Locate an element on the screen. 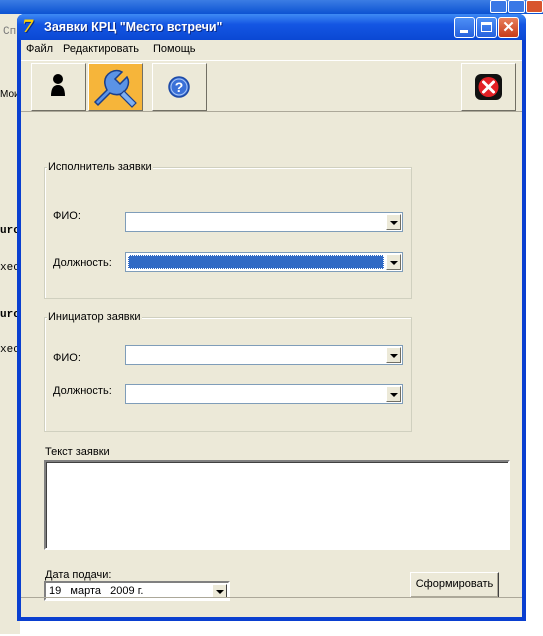 Image resolution: width=543 pixels, height=636 pixels. maximize-icon is located at coordinates (486, 27).